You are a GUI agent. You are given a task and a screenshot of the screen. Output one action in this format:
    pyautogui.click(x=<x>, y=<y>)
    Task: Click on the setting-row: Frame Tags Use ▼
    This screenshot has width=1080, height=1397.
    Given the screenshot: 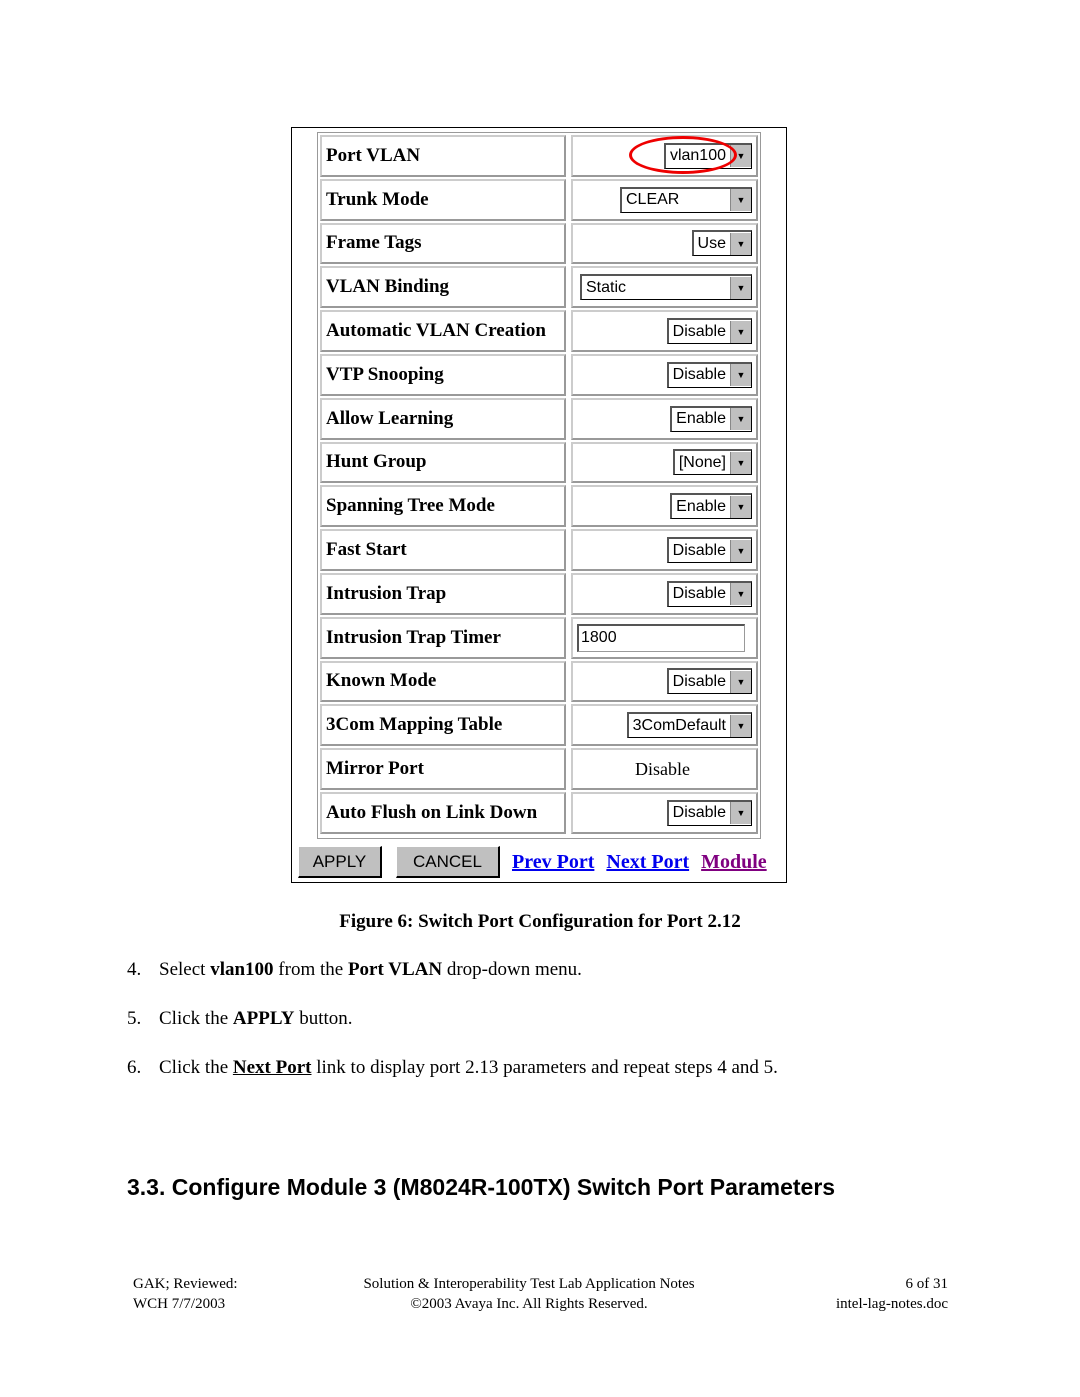 What is the action you would take?
    pyautogui.click(x=539, y=243)
    